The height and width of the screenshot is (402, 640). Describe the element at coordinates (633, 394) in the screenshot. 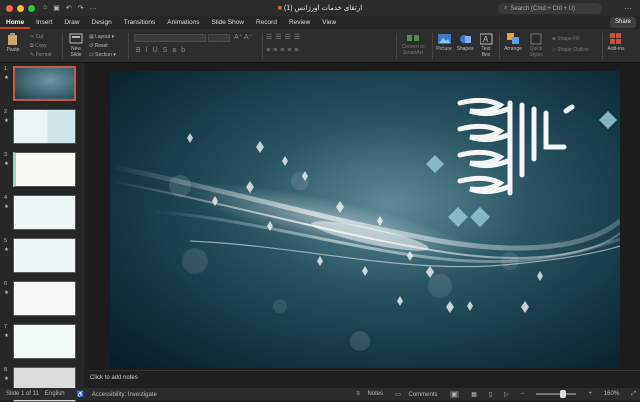

I see `fit-slide-icon: ⤢` at that location.